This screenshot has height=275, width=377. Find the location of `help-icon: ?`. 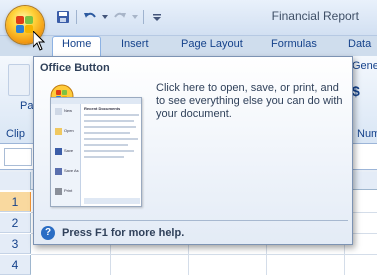

help-icon: ? is located at coordinates (48, 233).